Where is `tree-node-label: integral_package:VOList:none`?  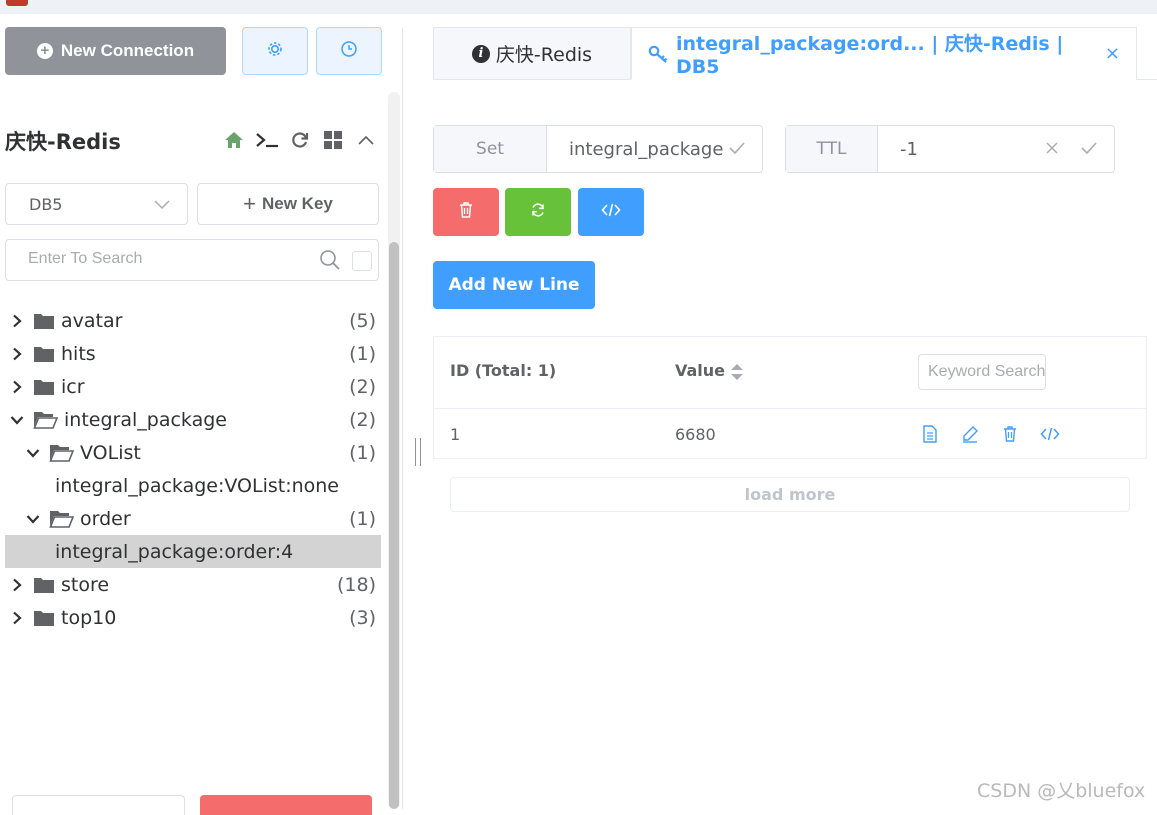
tree-node-label: integral_package:VOList:none is located at coordinates (197, 485).